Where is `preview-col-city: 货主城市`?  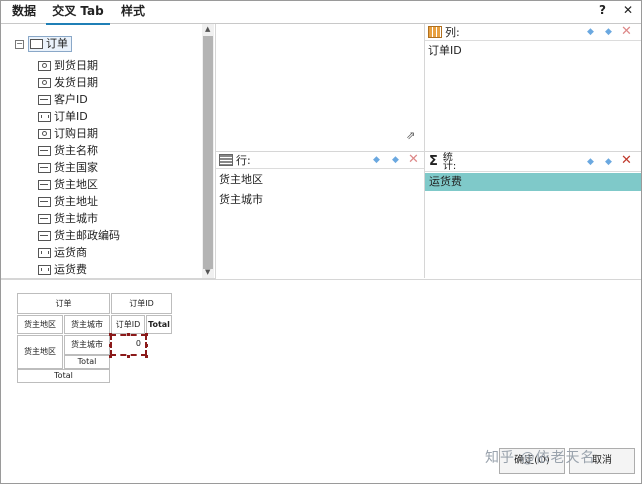
preview-col-city: 货主城市 is located at coordinates (87, 324).